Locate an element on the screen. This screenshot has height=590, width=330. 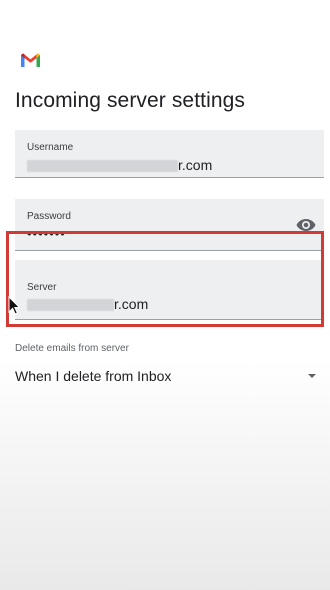
delete-emails-label: Delete emails from server is located at coordinates (72, 348).